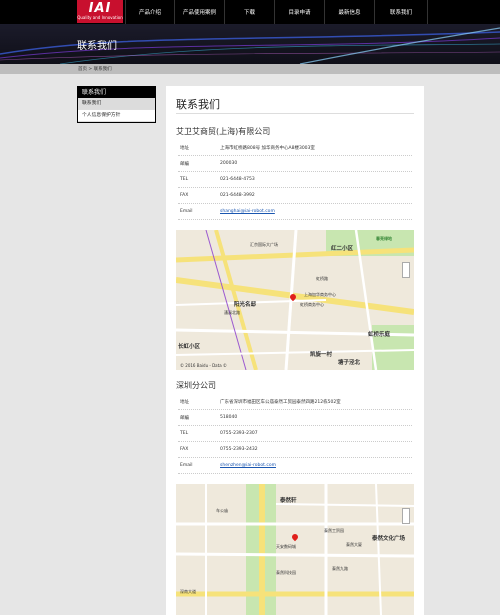  I want to click on sidebar-item-contact: 联系我们, so click(116, 104).